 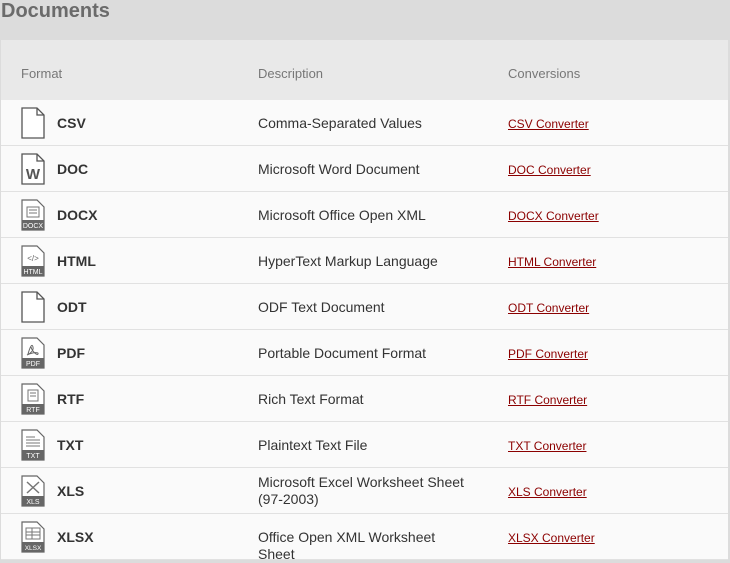 I want to click on xlsx-icon-label: XLSX, so click(x=33, y=548).